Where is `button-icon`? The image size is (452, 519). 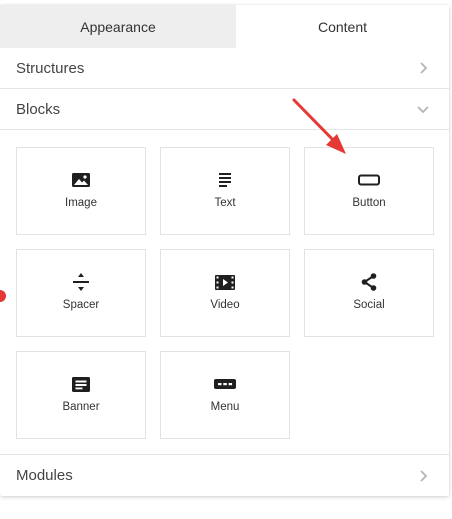 button-icon is located at coordinates (369, 180).